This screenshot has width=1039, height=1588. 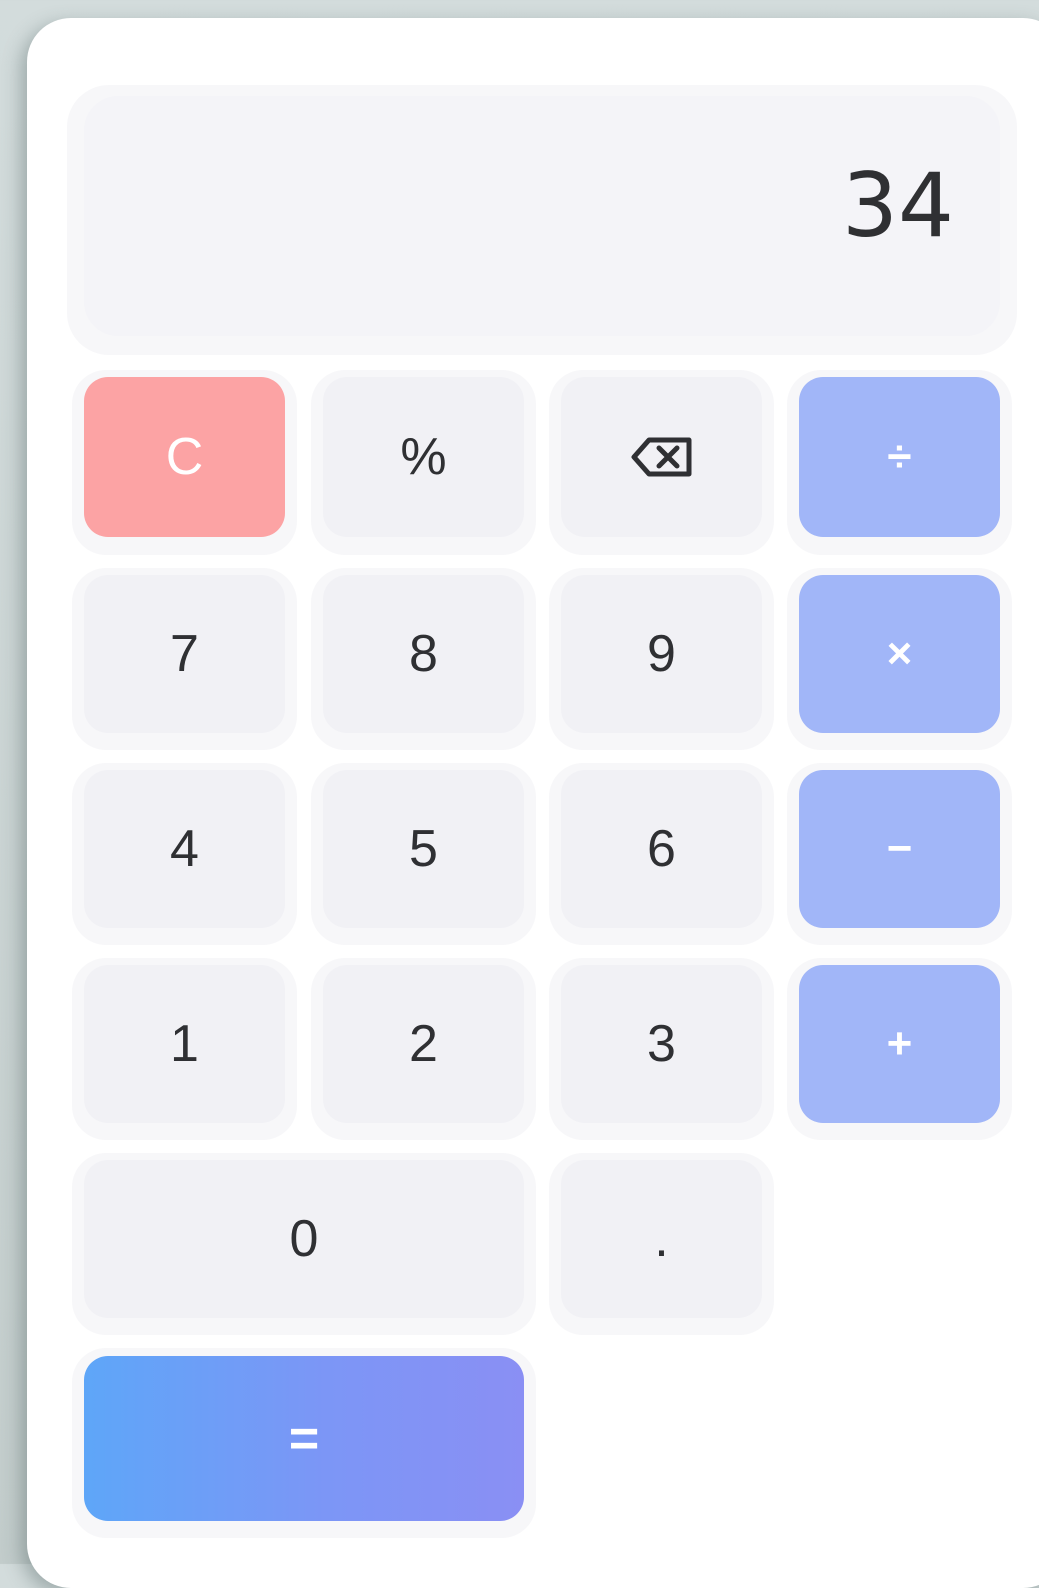 What do you see at coordinates (423, 849) in the screenshot?
I see `digit-5-button: 5` at bounding box center [423, 849].